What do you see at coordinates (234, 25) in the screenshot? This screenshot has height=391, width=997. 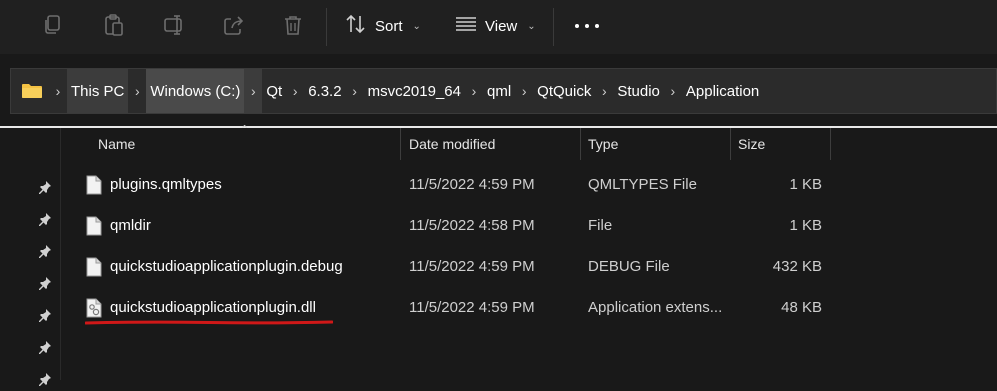 I see `share-icon` at bounding box center [234, 25].